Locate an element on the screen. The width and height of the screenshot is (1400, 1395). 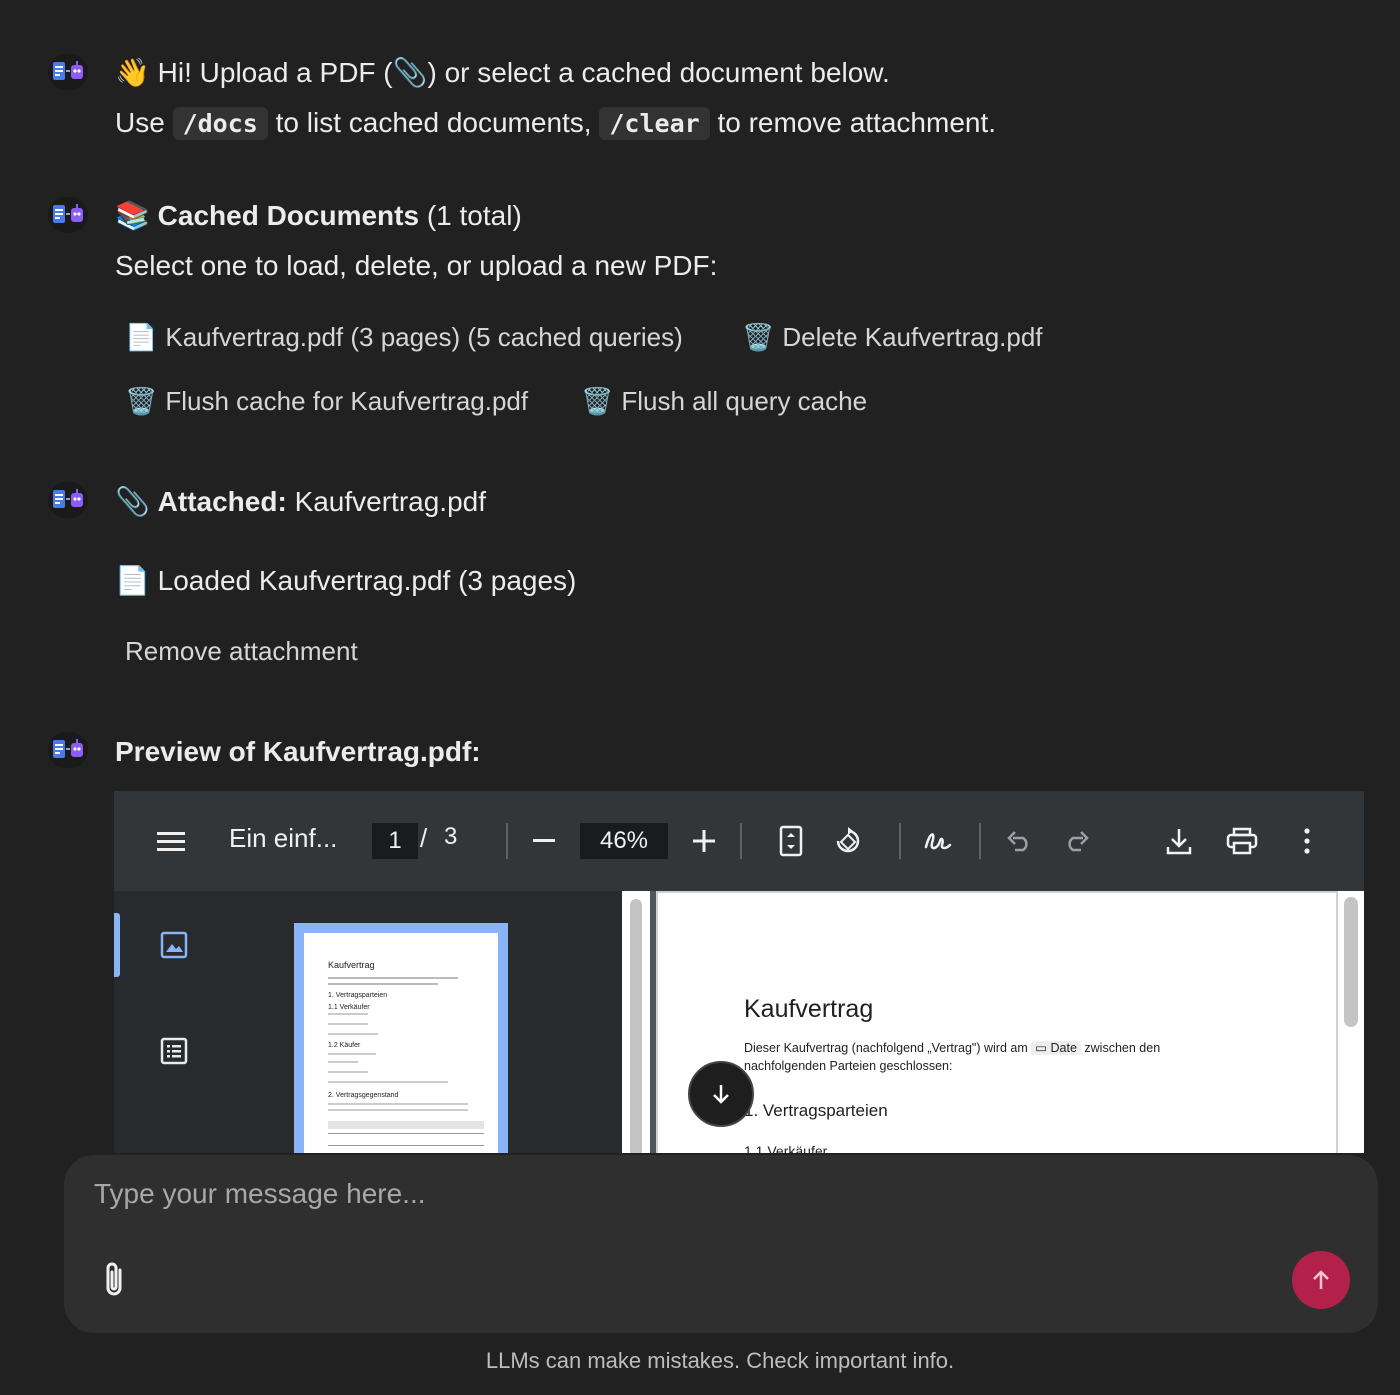
preview-title: Preview of Kaufvertrag.pdf: is located at coordinates (298, 751).